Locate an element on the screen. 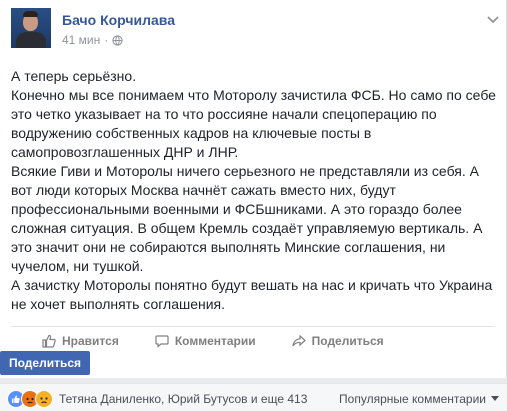  author-name: Бачо Корчилава is located at coordinates (118, 20).